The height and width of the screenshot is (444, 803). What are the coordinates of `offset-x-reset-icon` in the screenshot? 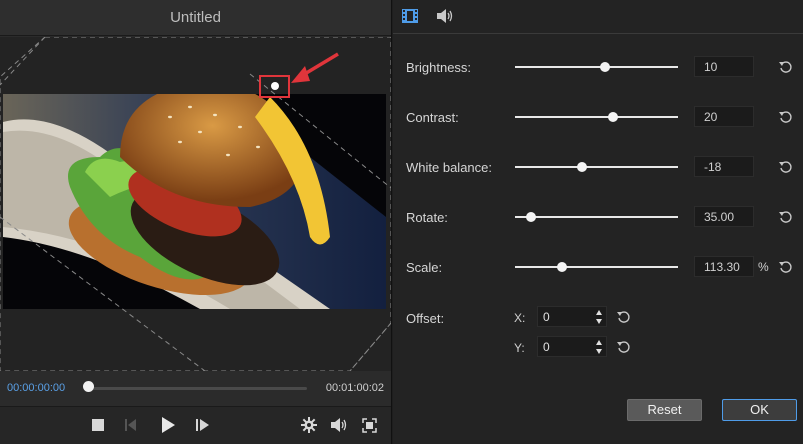 It's located at (624, 317).